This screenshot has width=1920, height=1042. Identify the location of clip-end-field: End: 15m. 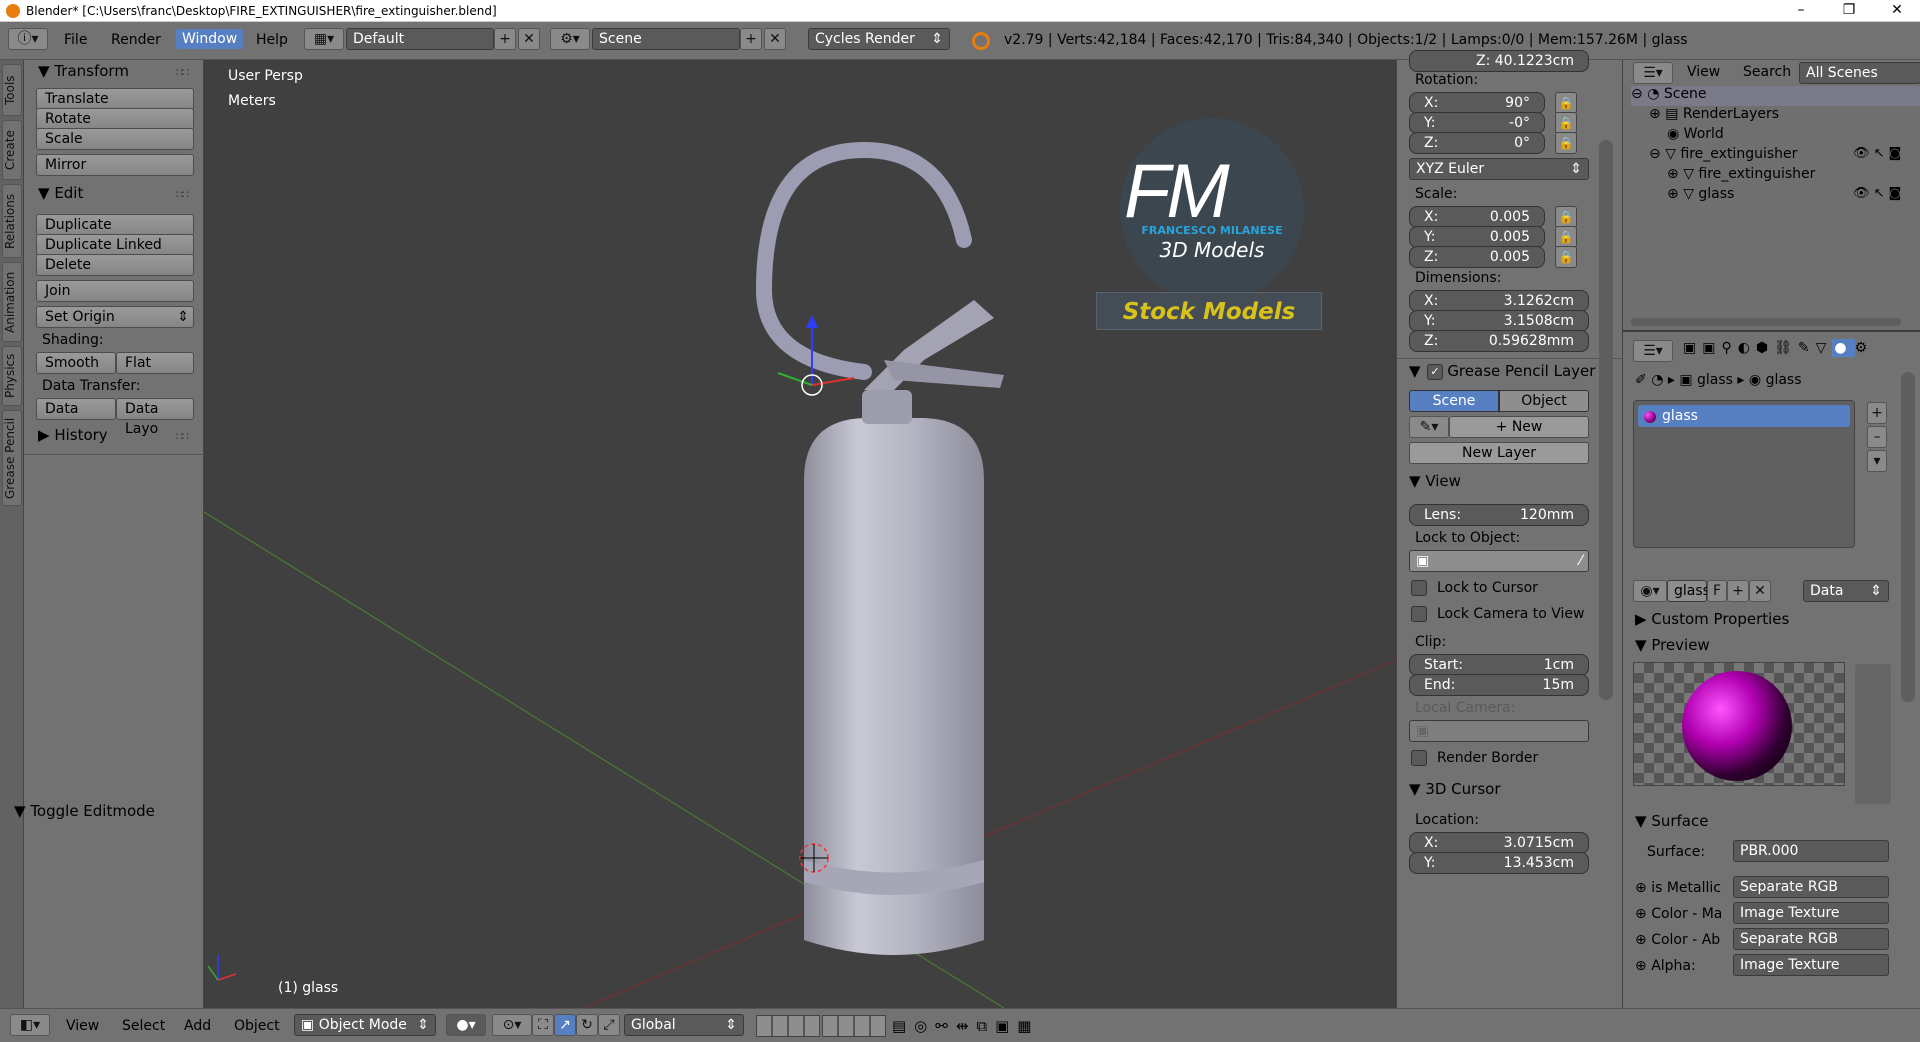
(1499, 685).